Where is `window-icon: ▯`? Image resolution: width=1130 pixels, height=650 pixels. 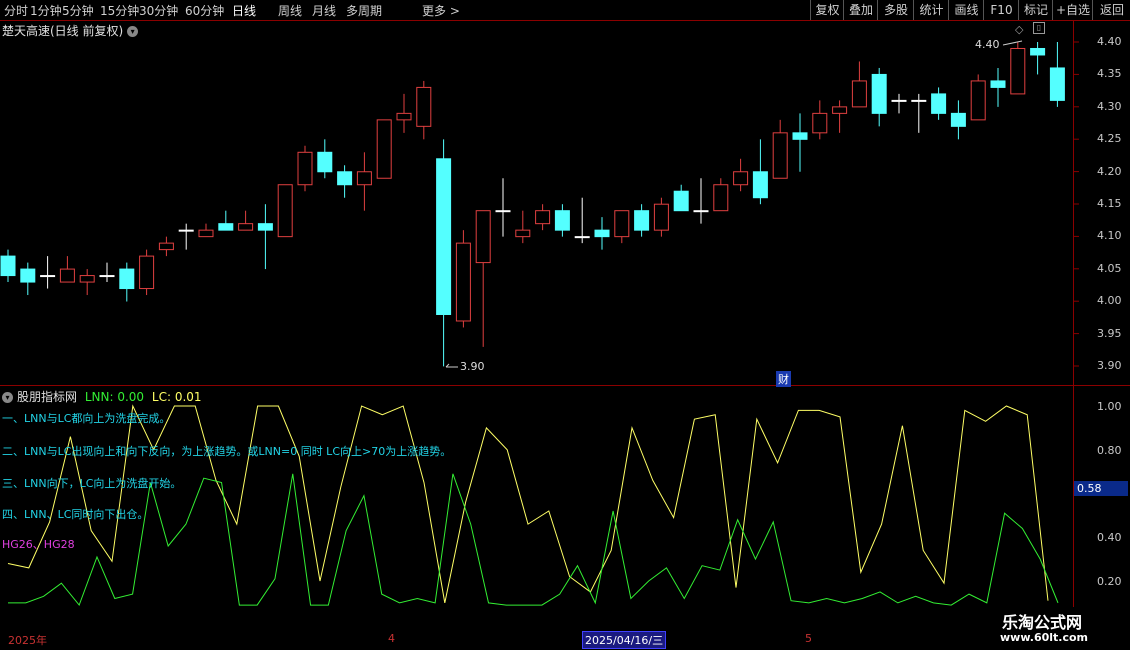
window-icon: ▯ is located at coordinates (1039, 28).